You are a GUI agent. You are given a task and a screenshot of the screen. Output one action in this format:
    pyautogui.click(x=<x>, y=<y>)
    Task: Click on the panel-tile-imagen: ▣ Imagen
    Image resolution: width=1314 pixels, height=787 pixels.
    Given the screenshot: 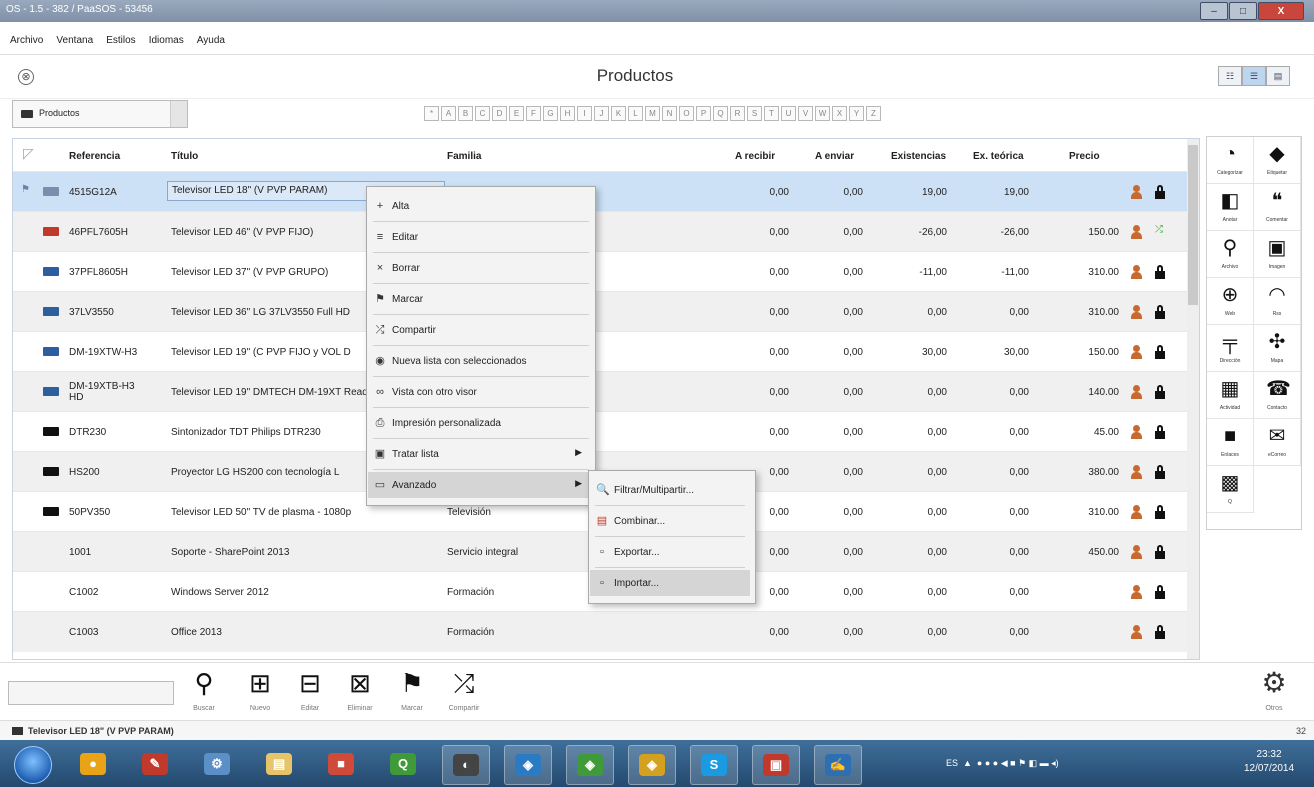 What is the action you would take?
    pyautogui.click(x=1277, y=254)
    